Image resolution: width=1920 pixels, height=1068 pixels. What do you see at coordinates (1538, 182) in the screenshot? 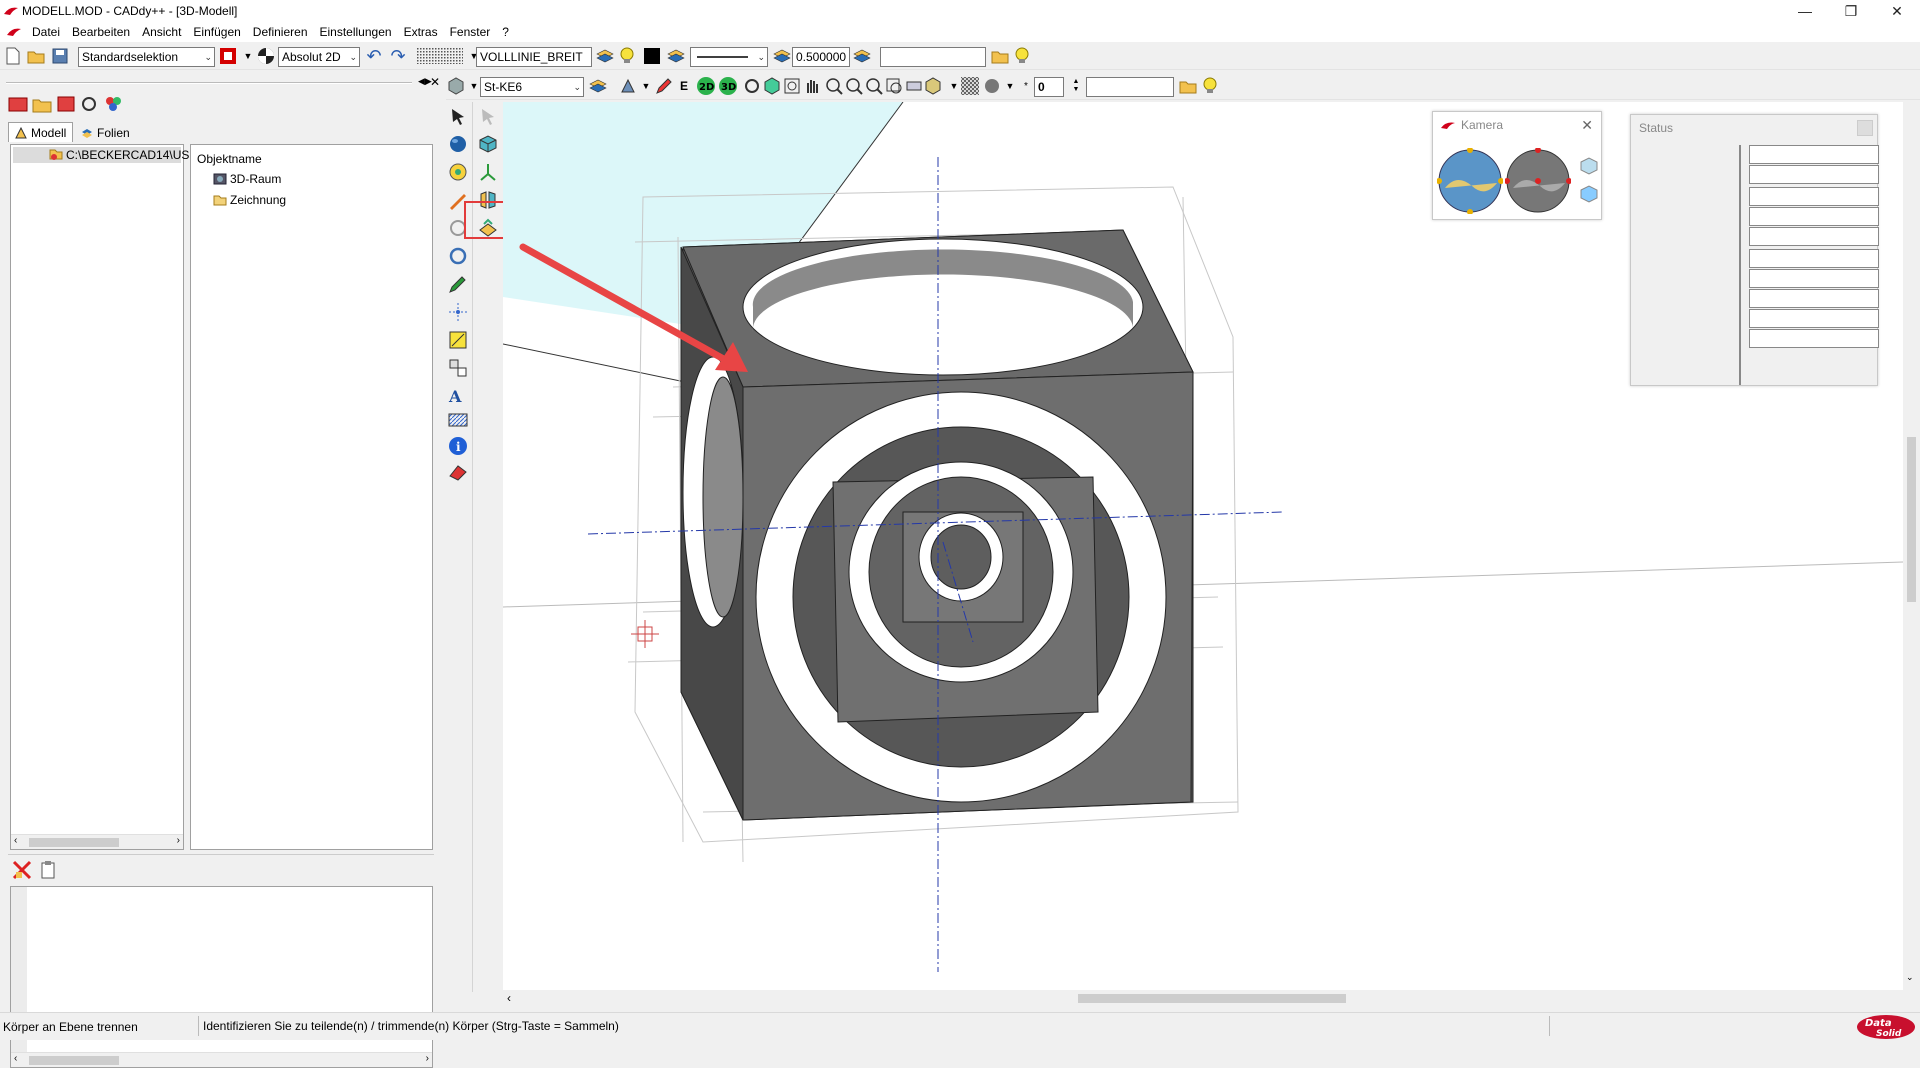
I see `camera-globe-gray-icon` at bounding box center [1538, 182].